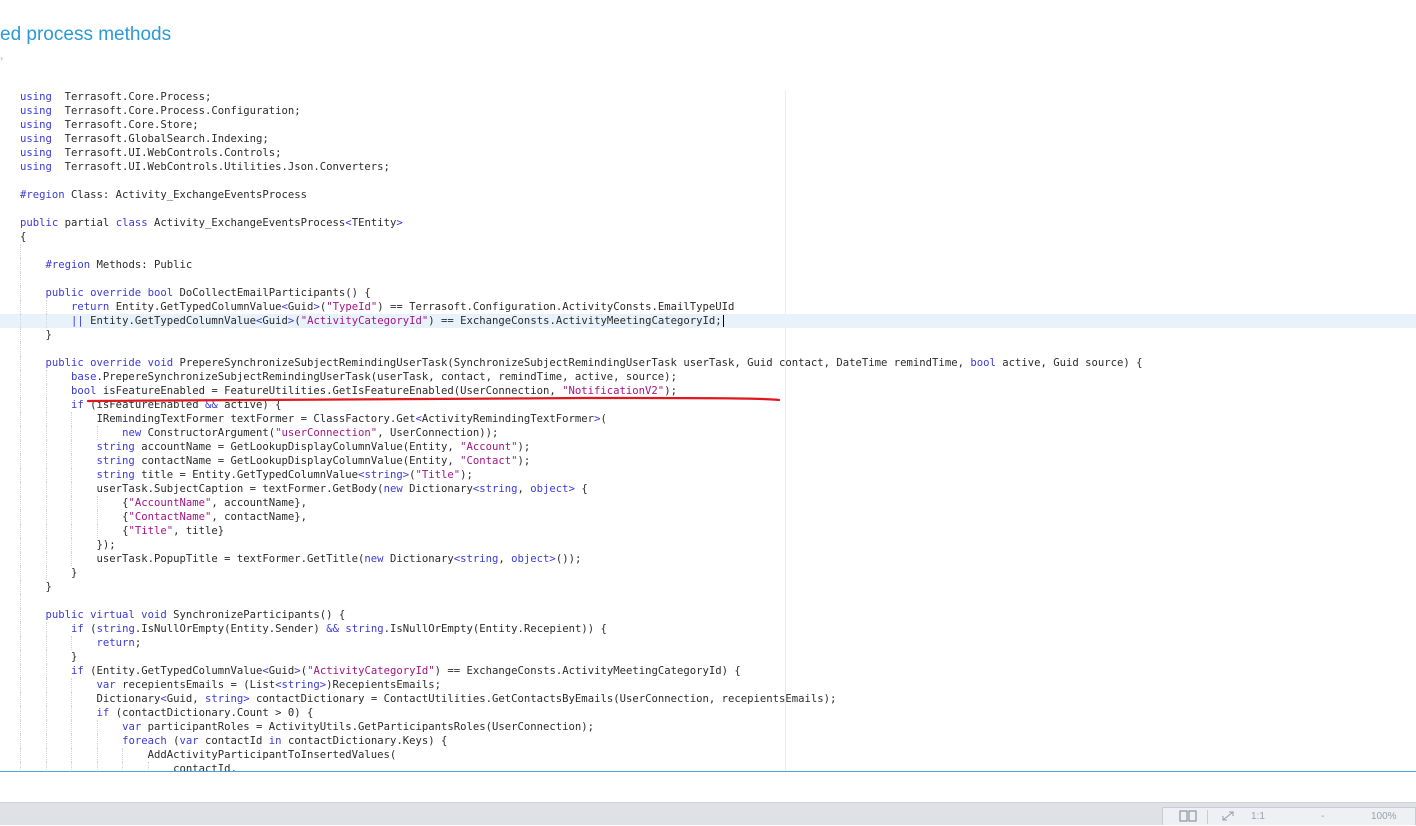 This screenshot has height=826, width=1416. I want to click on code-line: using Terrasoft.GlobalSearch.Indexing;, so click(708, 139).